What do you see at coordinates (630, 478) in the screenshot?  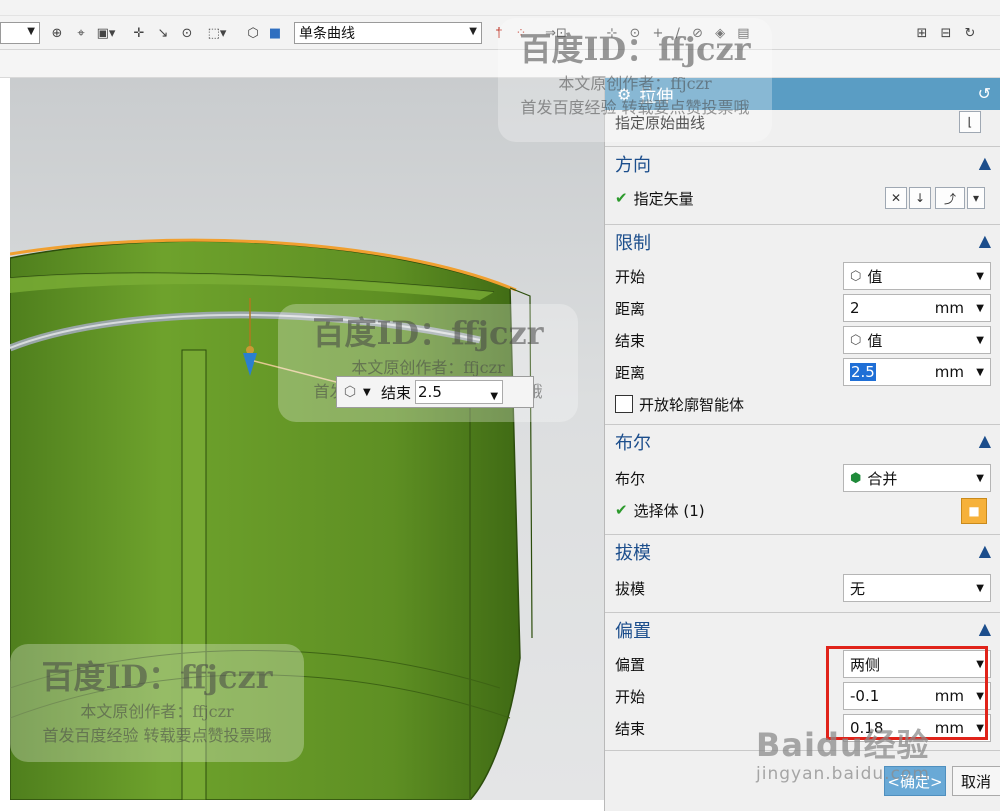 I see `boolean-label: 布尔` at bounding box center [630, 478].